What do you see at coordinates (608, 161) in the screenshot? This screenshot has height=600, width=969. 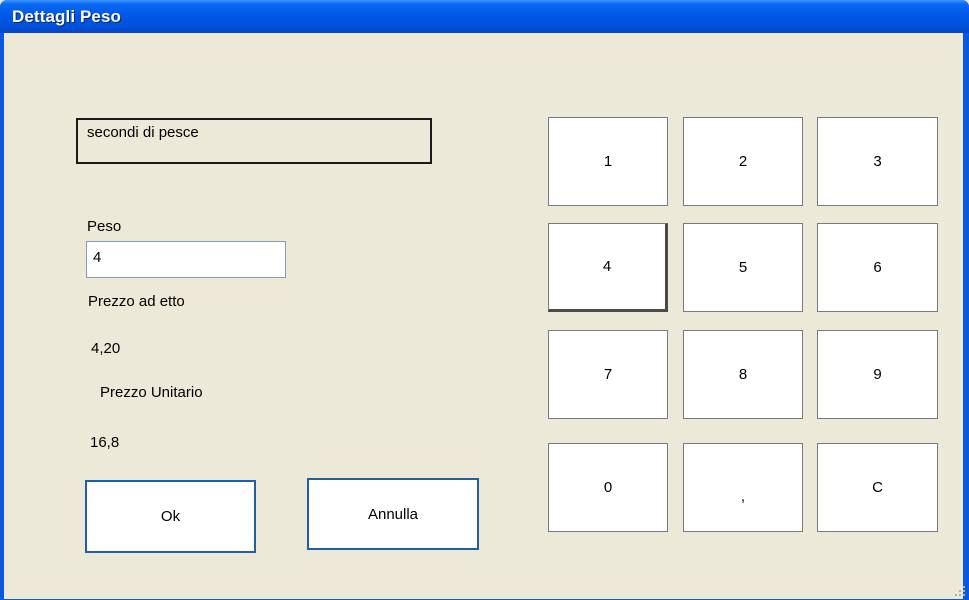 I see `keypad-1-button: 1` at bounding box center [608, 161].